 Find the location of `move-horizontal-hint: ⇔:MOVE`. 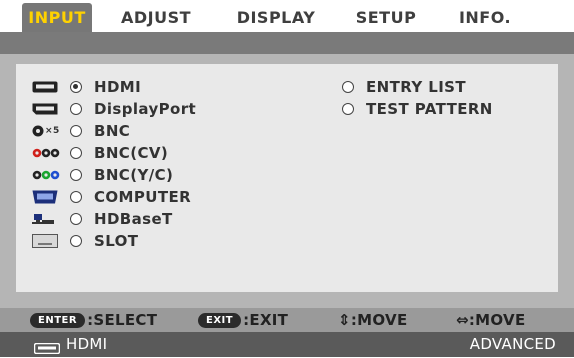

move-horizontal-hint: ⇔:MOVE is located at coordinates (491, 320).